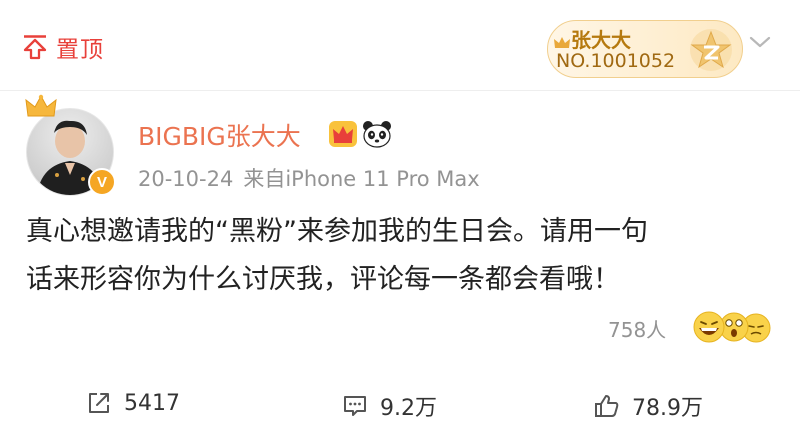  I want to click on chevron-down-icon, so click(760, 42).